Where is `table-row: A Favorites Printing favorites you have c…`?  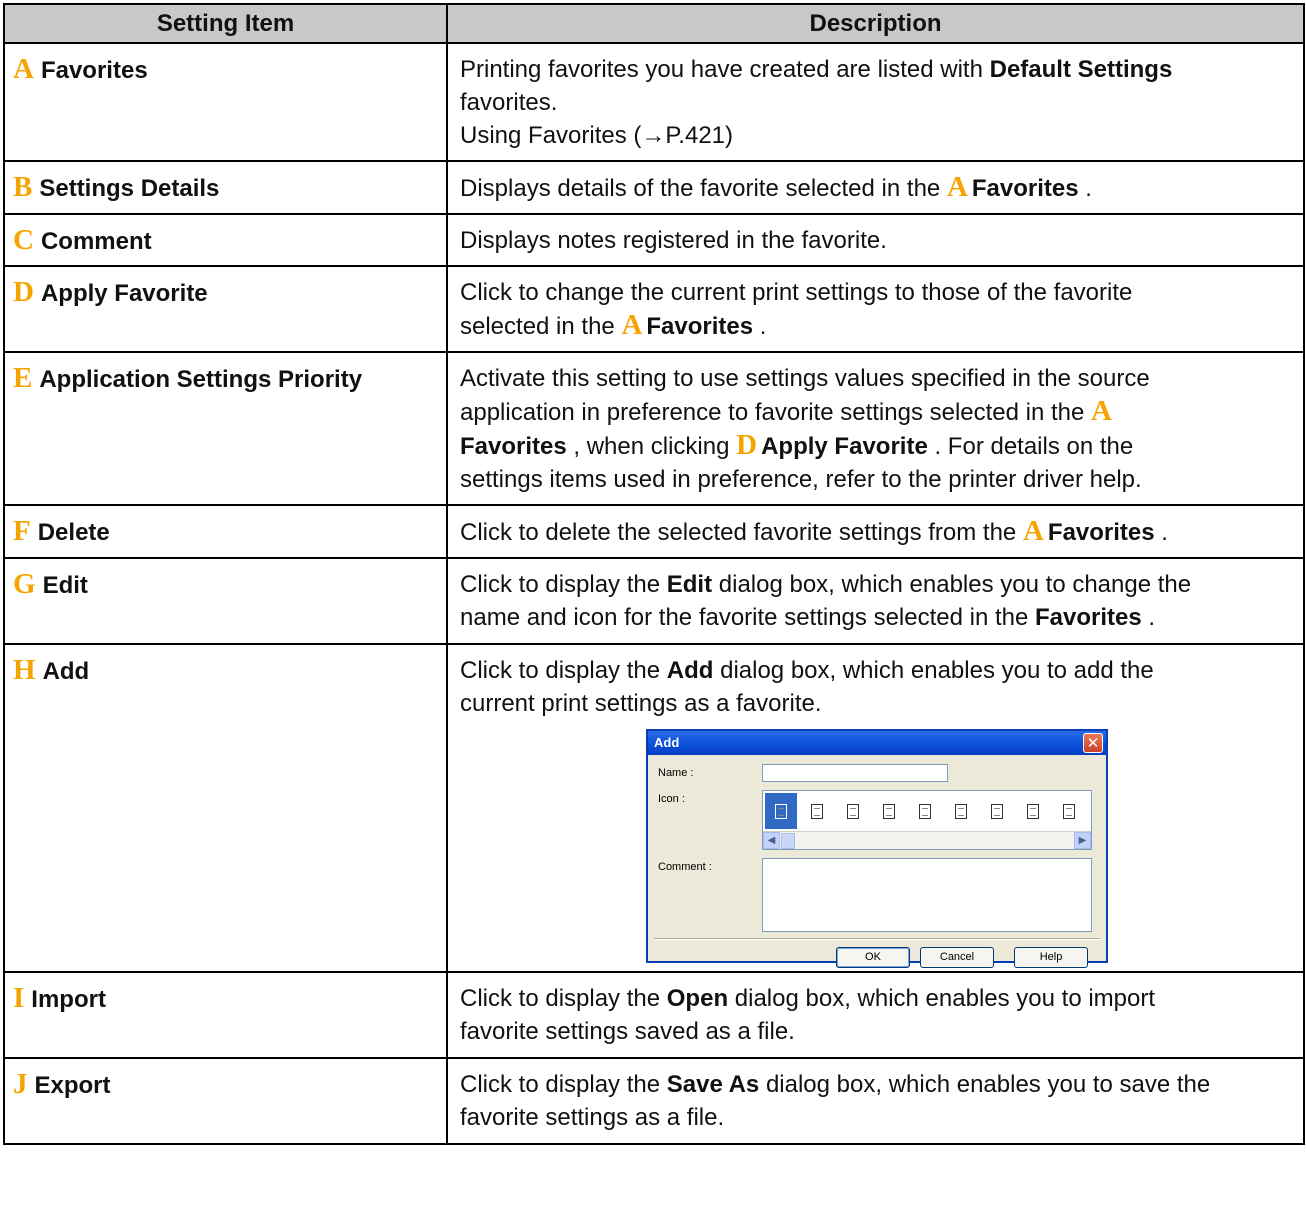
table-row: A Favorites Printing favorites you have c… is located at coordinates (654, 102).